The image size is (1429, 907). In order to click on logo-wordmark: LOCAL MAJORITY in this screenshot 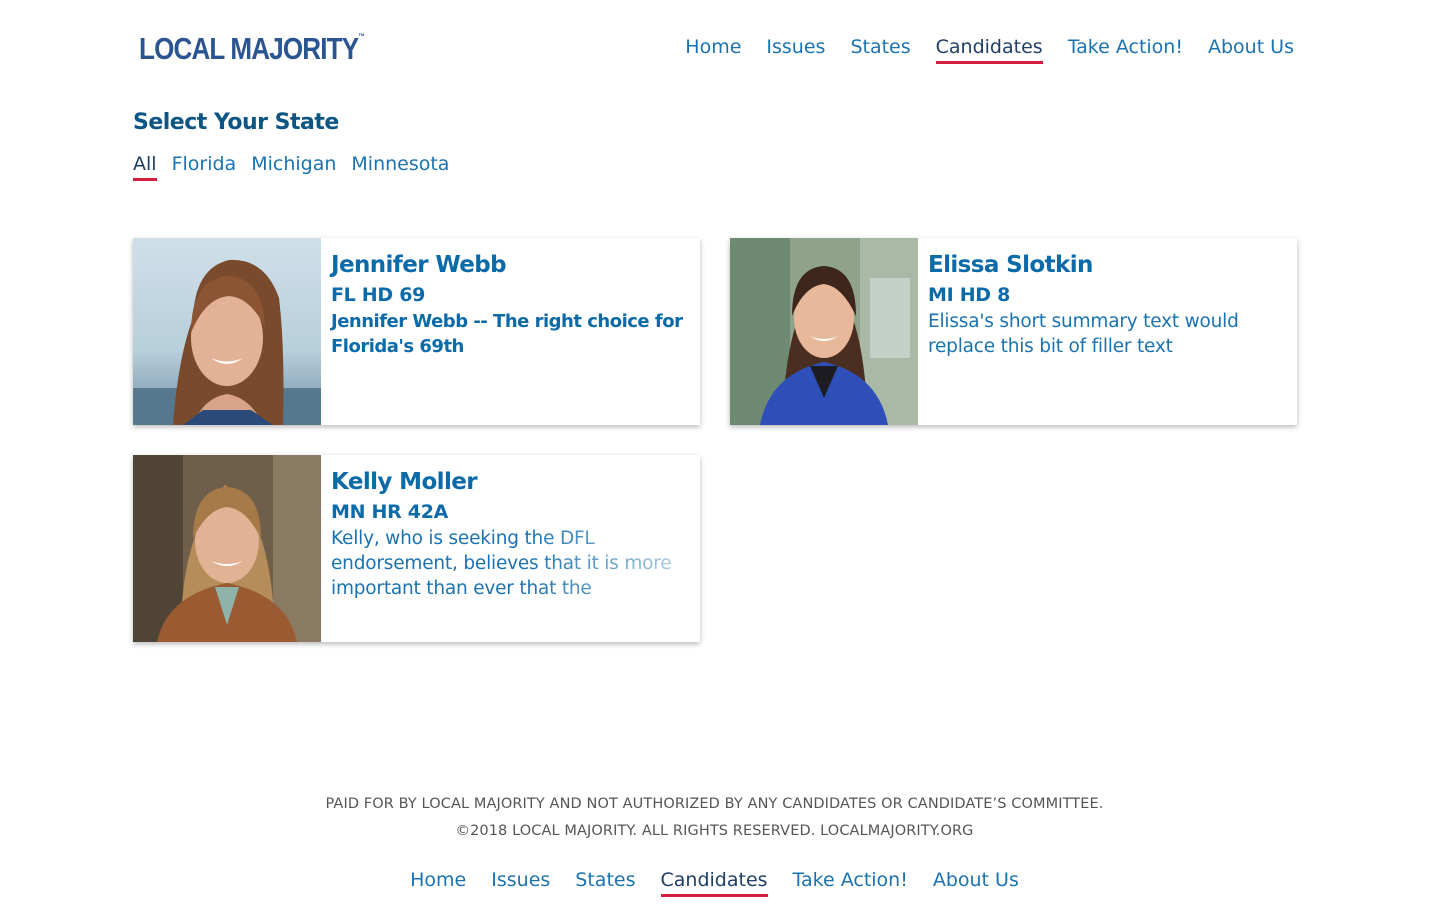, I will do `click(249, 48)`.